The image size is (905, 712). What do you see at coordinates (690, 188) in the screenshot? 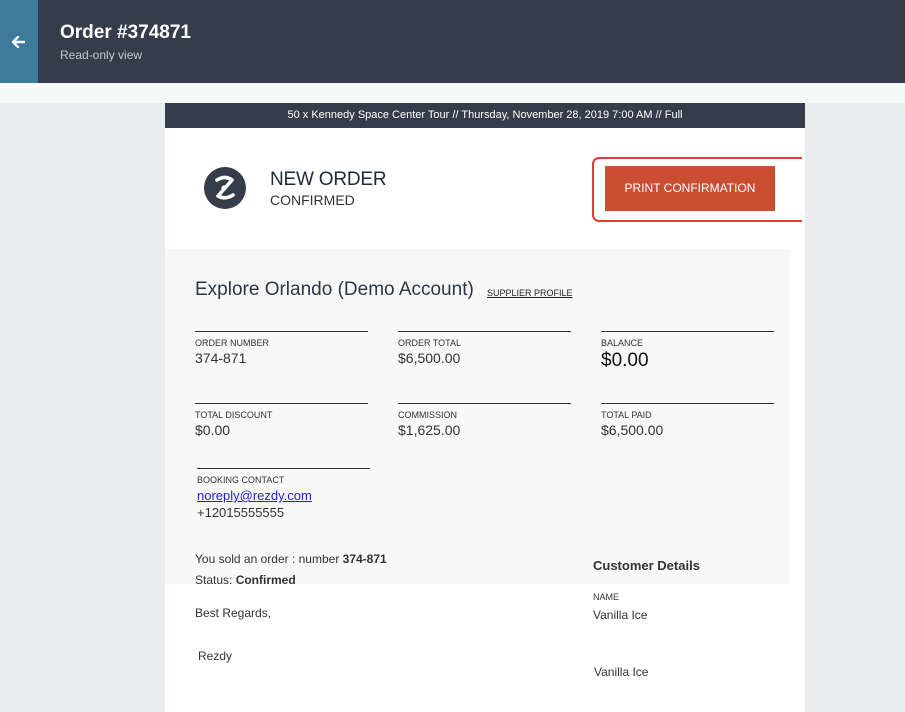
I see `print-confirmation-button: PRINT CONFIRMATION` at bounding box center [690, 188].